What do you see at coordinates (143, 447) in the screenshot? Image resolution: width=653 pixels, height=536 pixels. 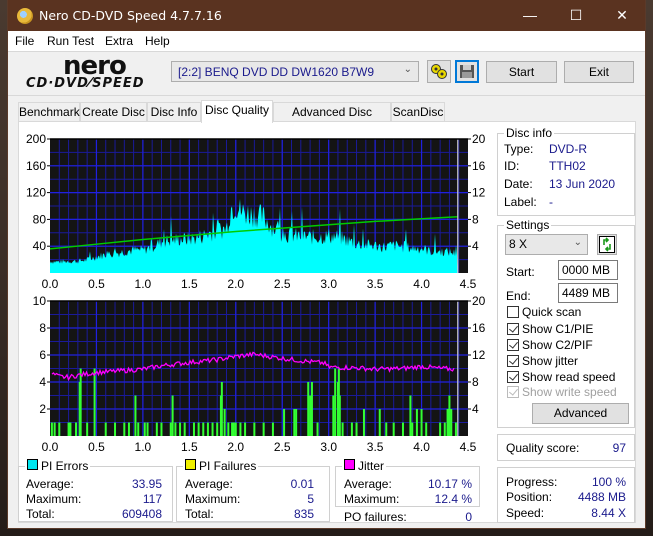 I see `x-tick-label: 1.0` at bounding box center [143, 447].